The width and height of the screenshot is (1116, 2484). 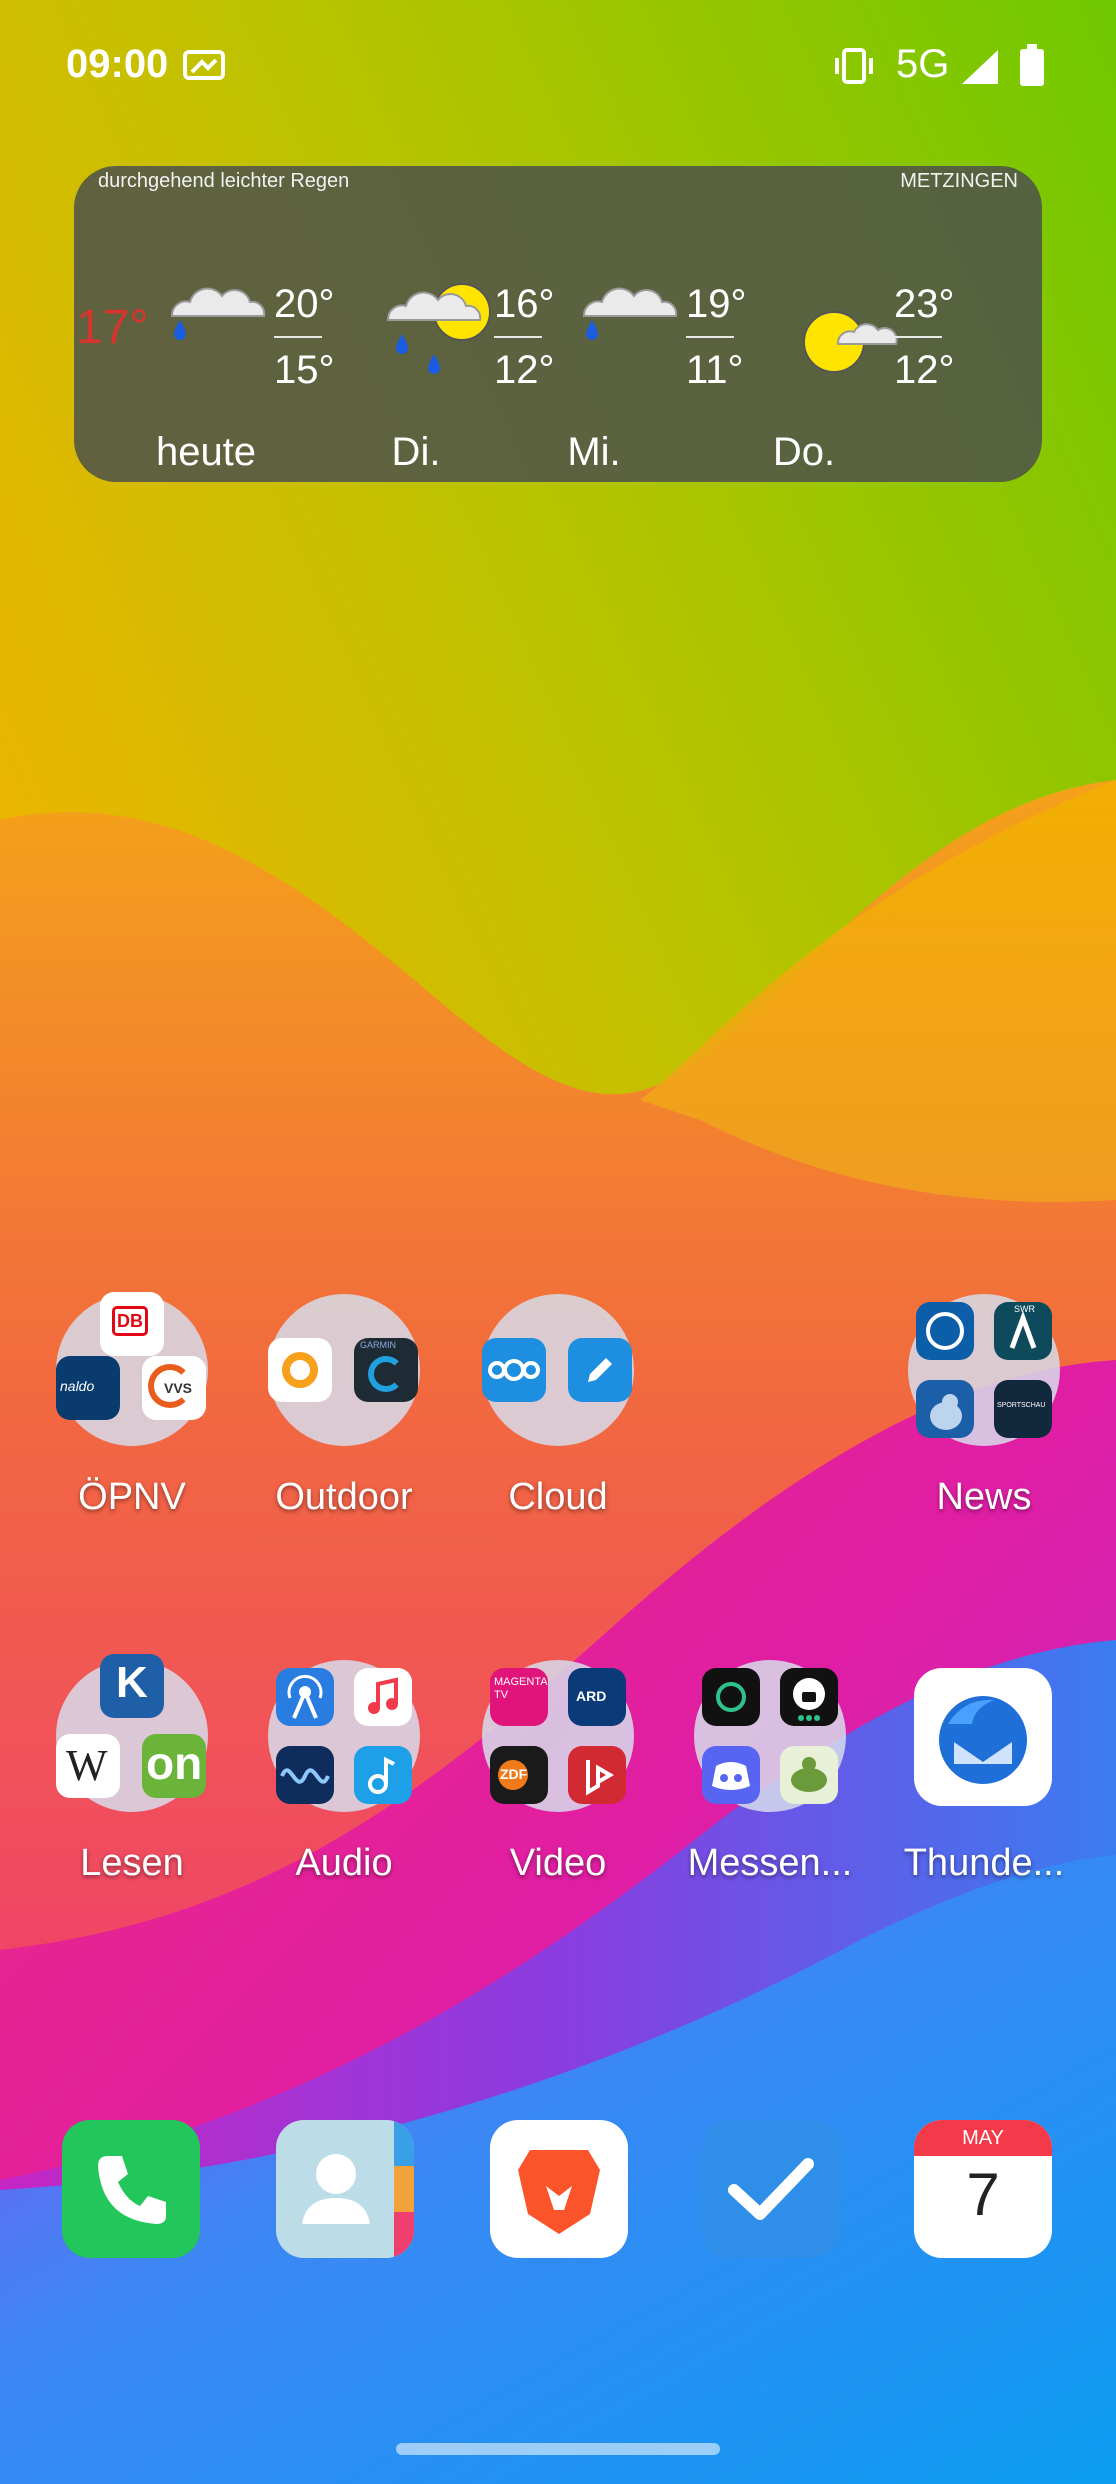 What do you see at coordinates (591, 1696) in the screenshot?
I see `ard-logo-text: ARD` at bounding box center [591, 1696].